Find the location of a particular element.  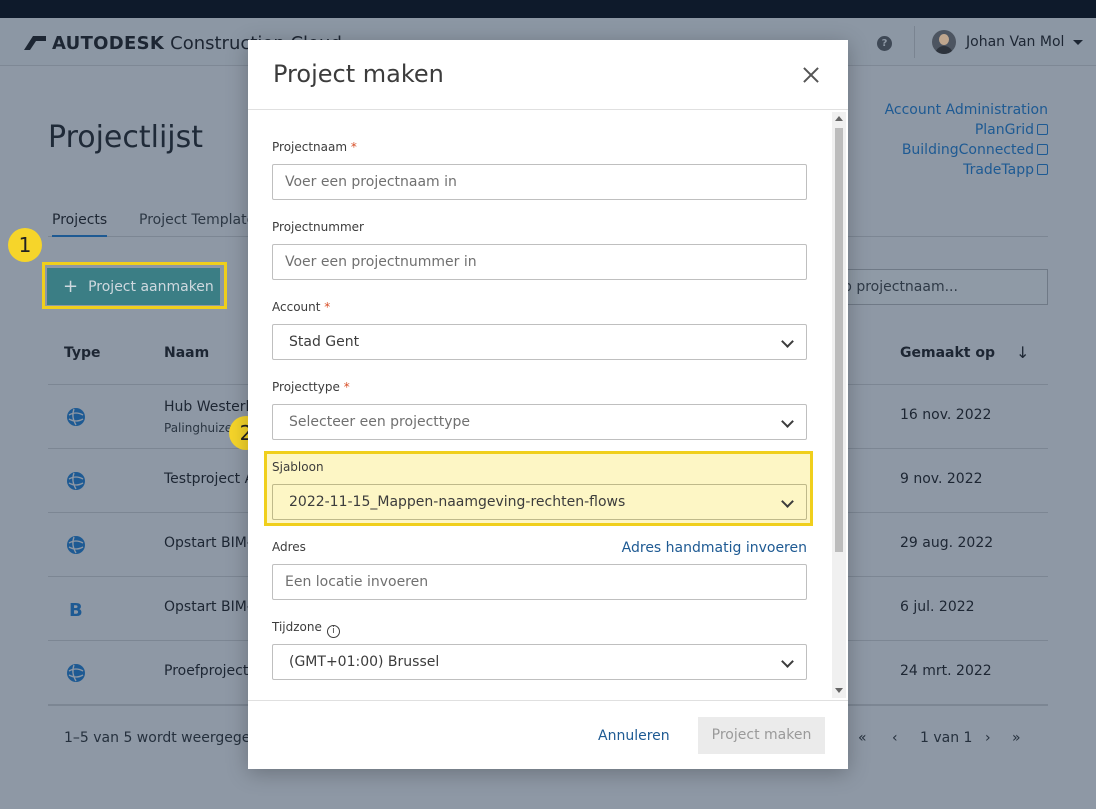

project-number-input is located at coordinates (539, 262).